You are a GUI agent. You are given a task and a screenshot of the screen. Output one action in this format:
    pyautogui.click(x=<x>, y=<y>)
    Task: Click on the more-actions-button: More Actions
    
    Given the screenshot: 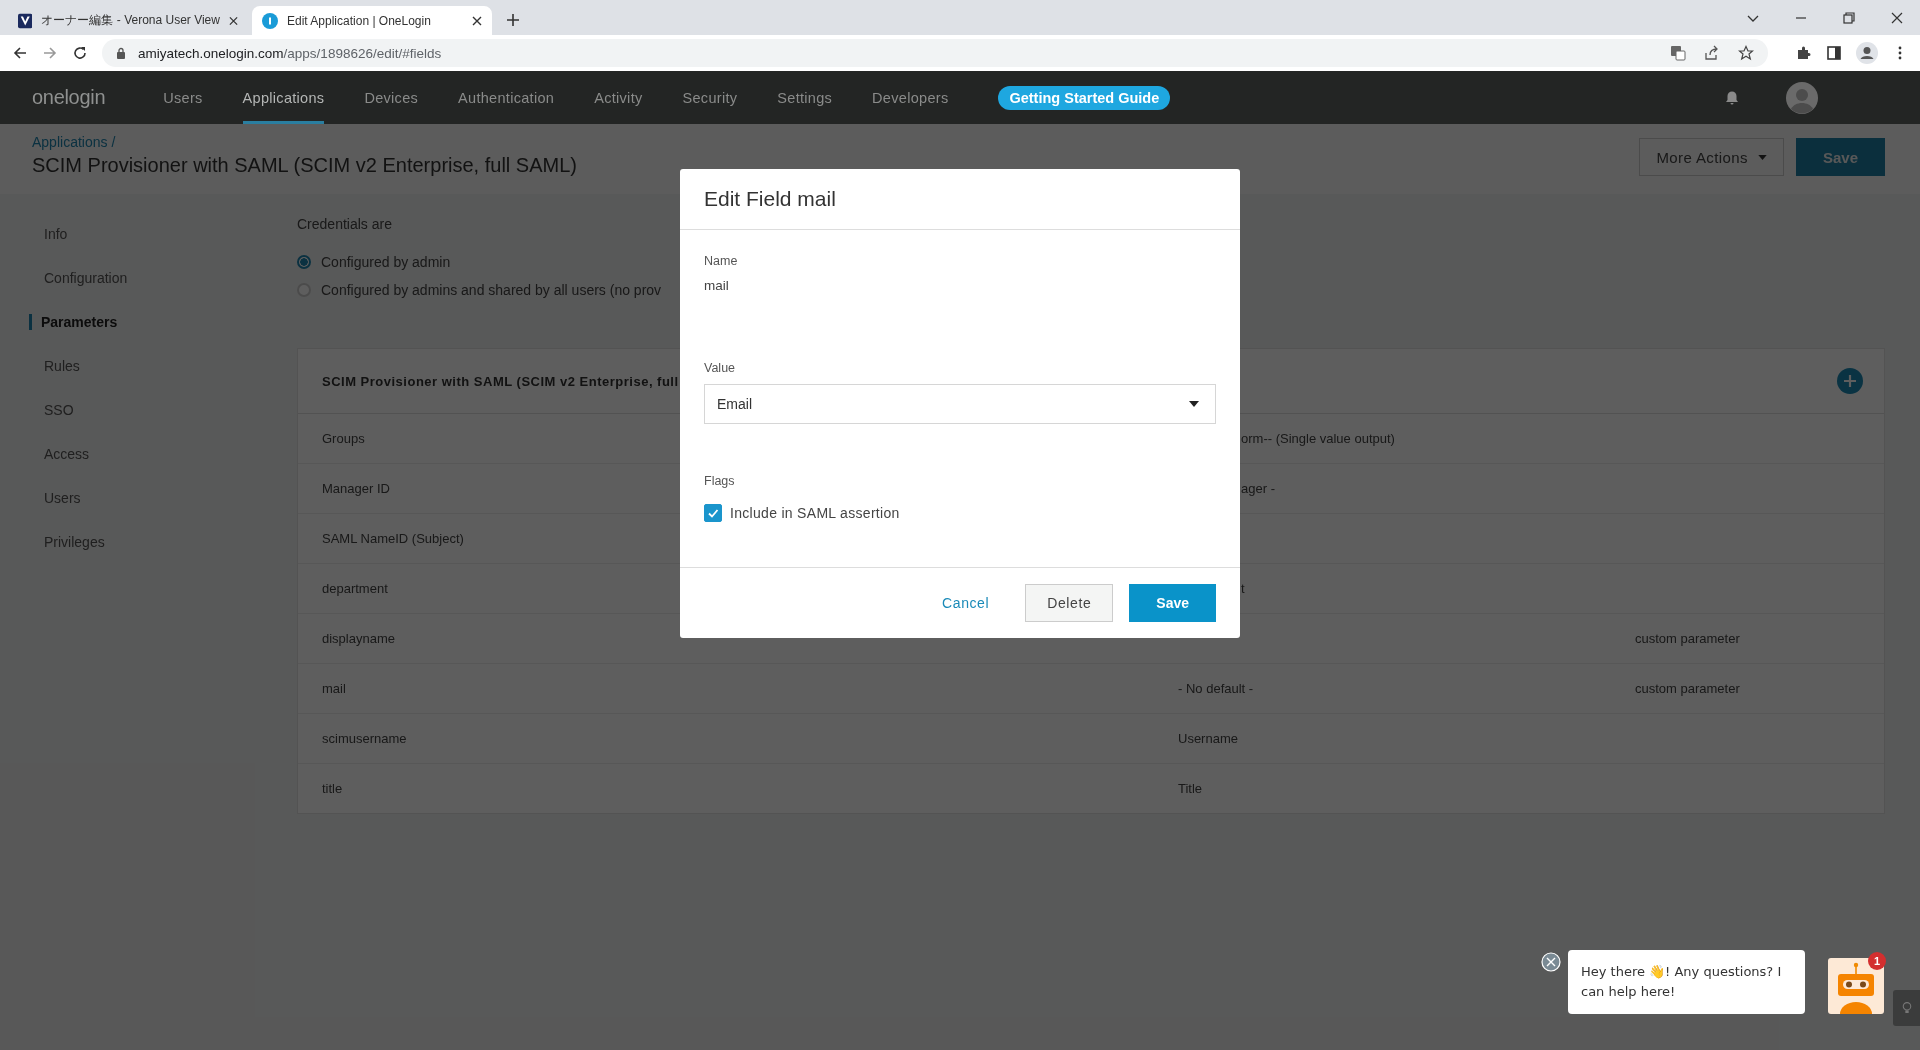 What is the action you would take?
    pyautogui.click(x=1711, y=157)
    